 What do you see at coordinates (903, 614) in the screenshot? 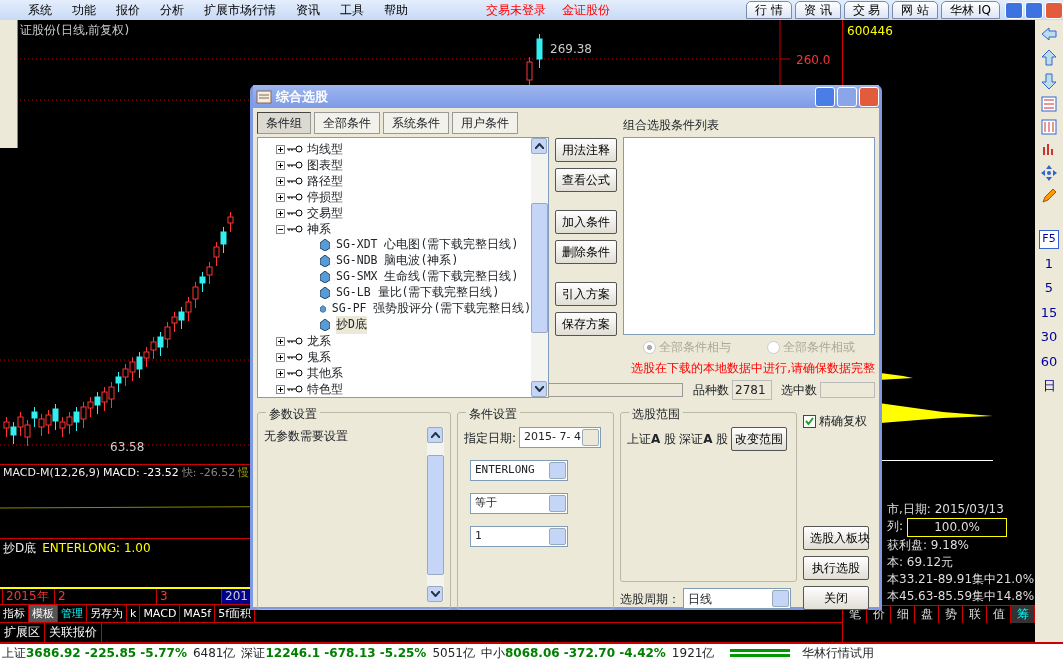
I see `info-tab: 细` at bounding box center [903, 614].